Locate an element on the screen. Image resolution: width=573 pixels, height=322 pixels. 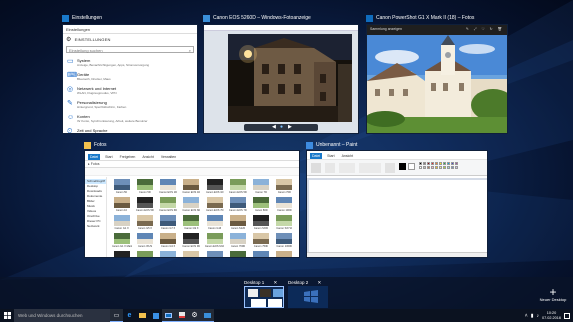
paint-window-label: Unbenannt – Paint is located at coordinates (331, 145).